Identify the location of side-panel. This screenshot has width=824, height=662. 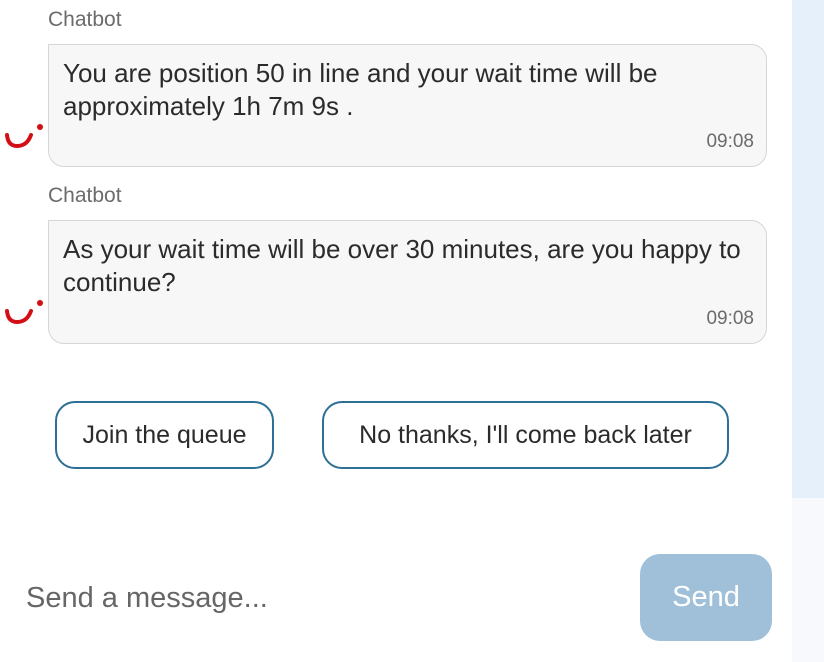
(808, 249).